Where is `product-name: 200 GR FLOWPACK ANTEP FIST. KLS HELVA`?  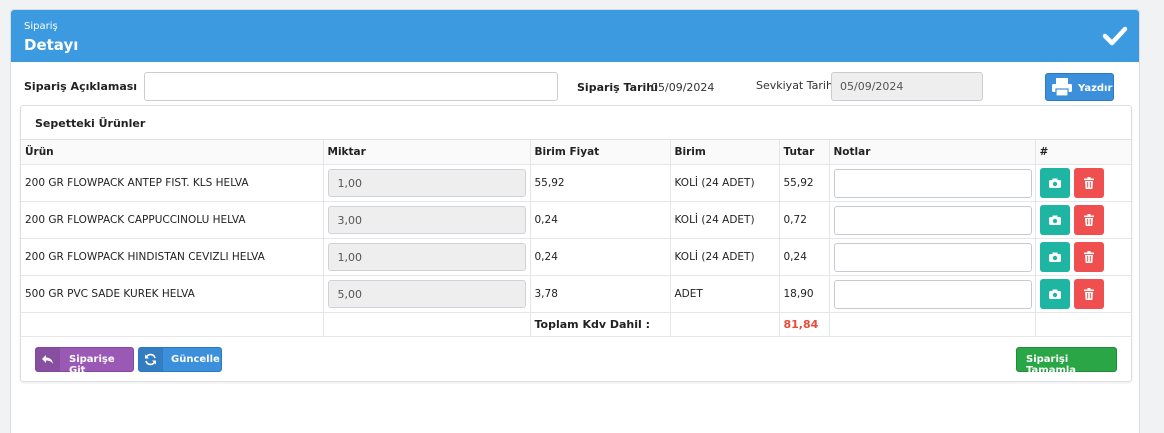
product-name: 200 GR FLOWPACK ANTEP FIST. KLS HELVA is located at coordinates (172, 183).